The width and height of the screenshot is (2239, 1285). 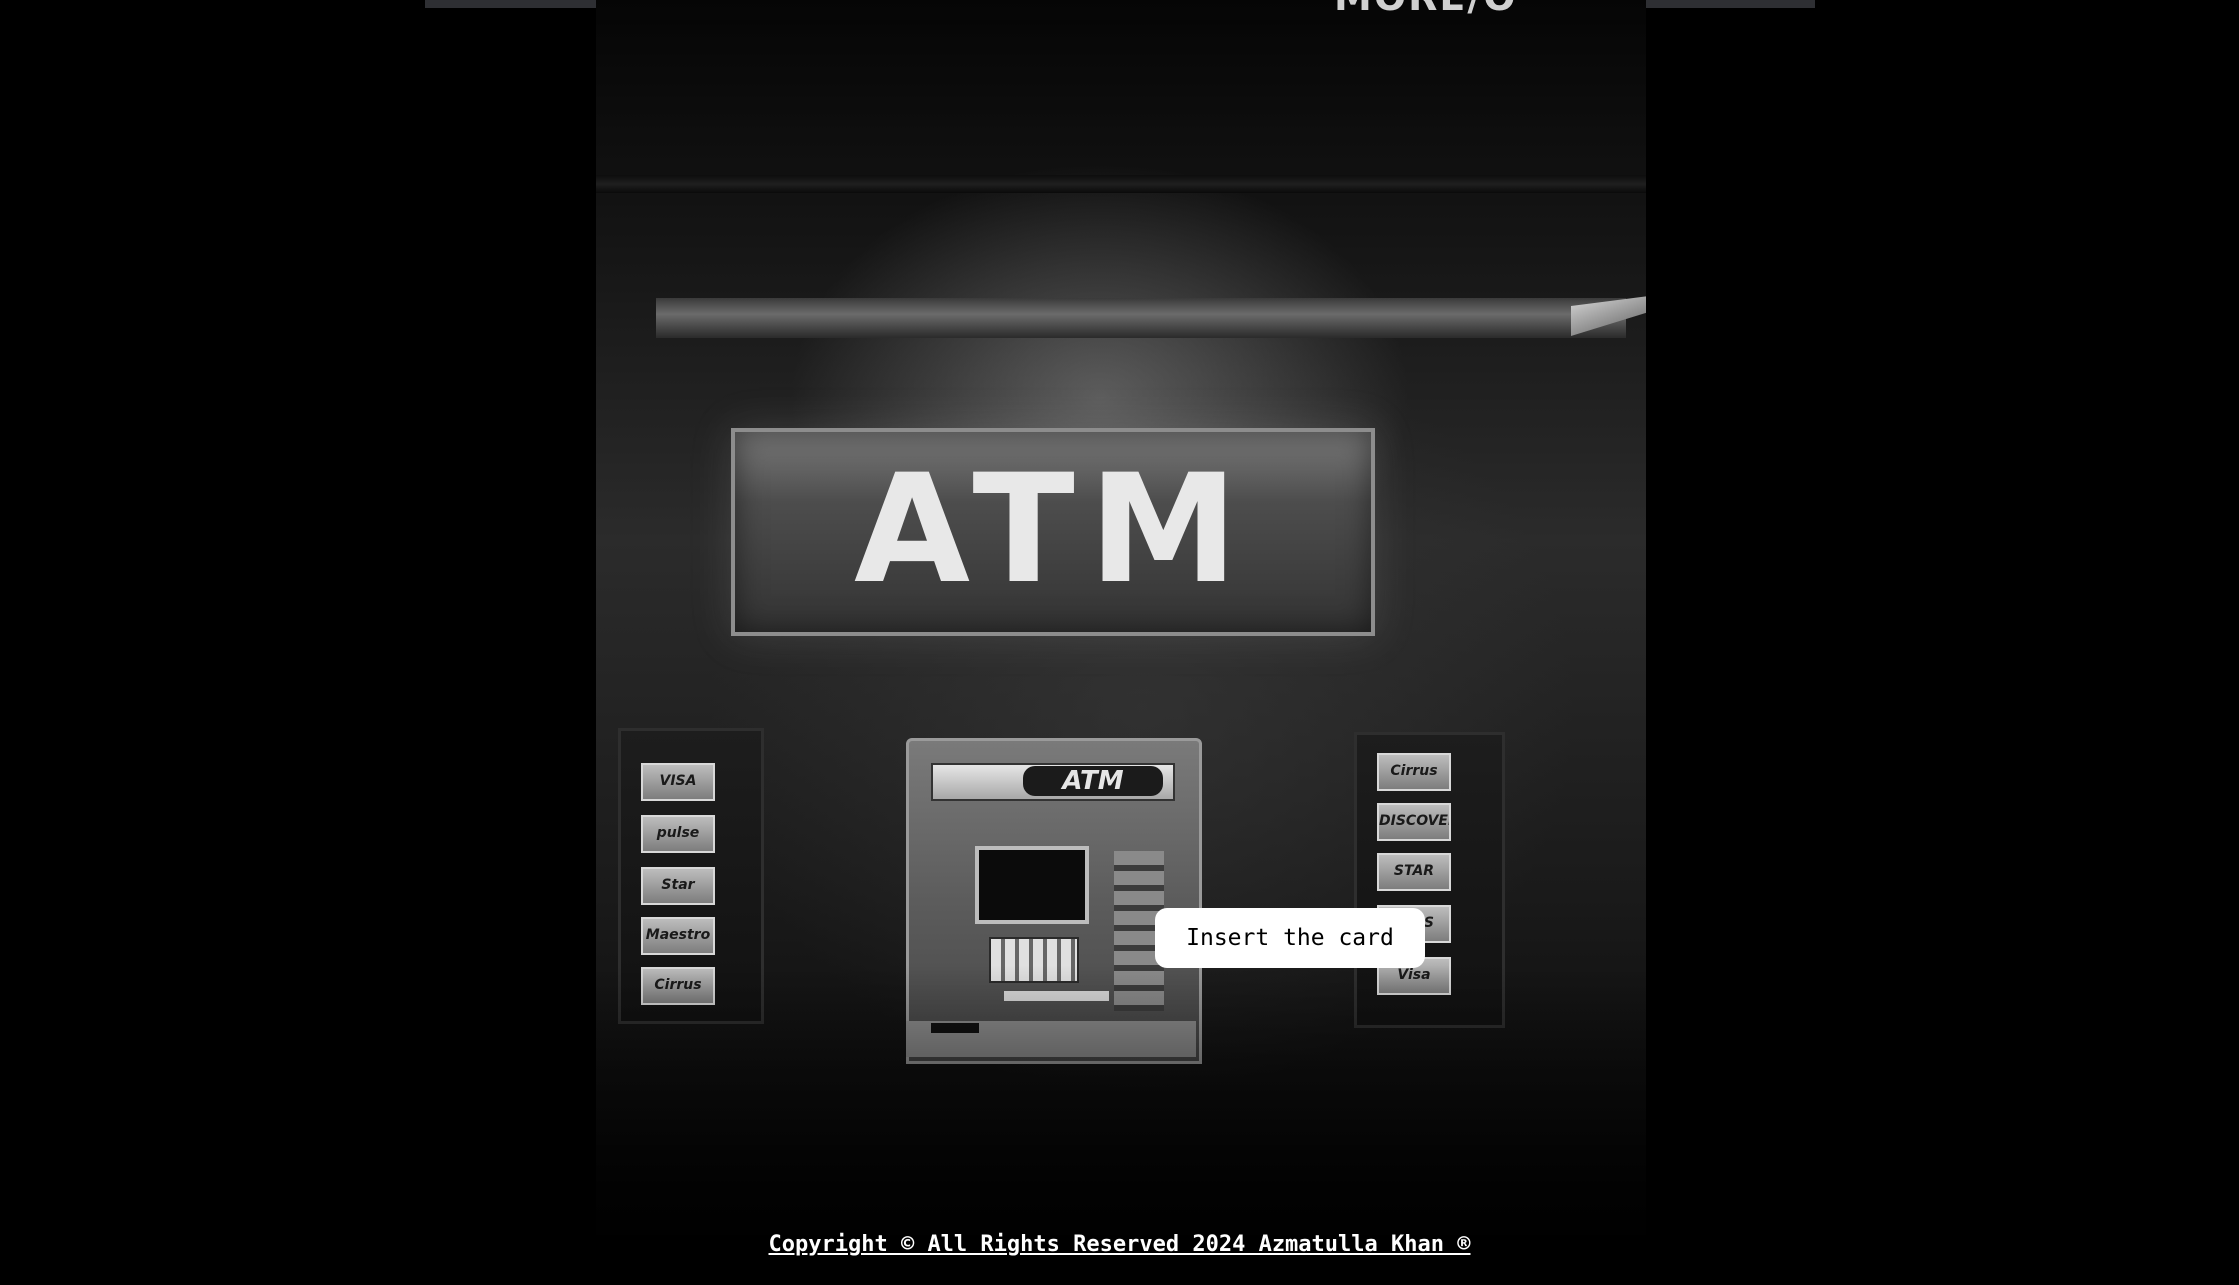 What do you see at coordinates (678, 834) in the screenshot?
I see `card-logo: pulse` at bounding box center [678, 834].